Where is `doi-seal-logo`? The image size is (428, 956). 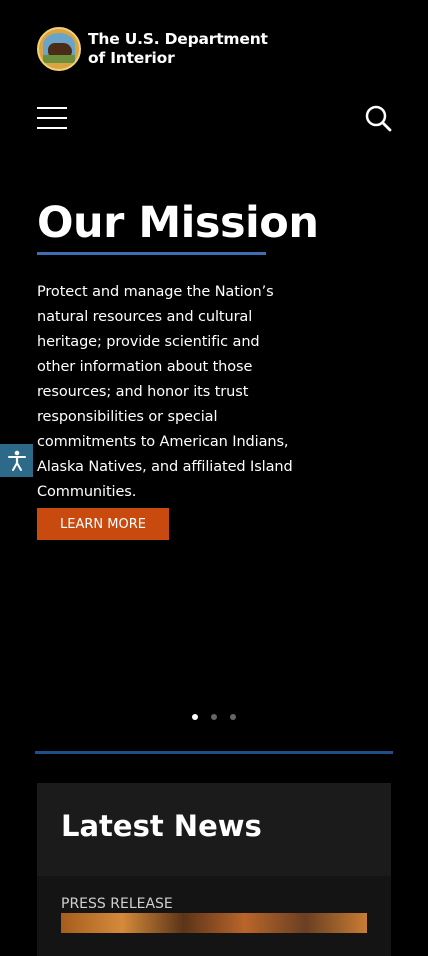 doi-seal-logo is located at coordinates (59, 49).